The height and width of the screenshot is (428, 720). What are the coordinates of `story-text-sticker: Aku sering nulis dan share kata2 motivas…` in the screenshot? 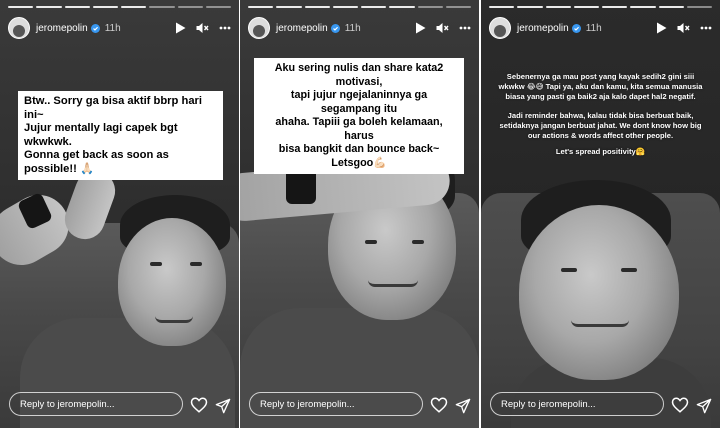 It's located at (359, 116).